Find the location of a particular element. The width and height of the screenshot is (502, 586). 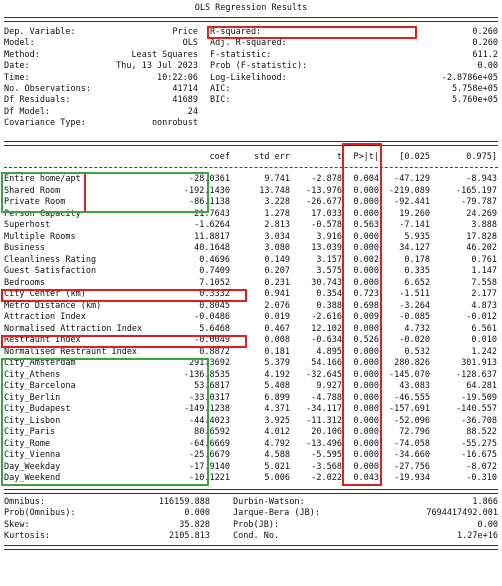

row-stderr: 6.899 is located at coordinates (277, 397).